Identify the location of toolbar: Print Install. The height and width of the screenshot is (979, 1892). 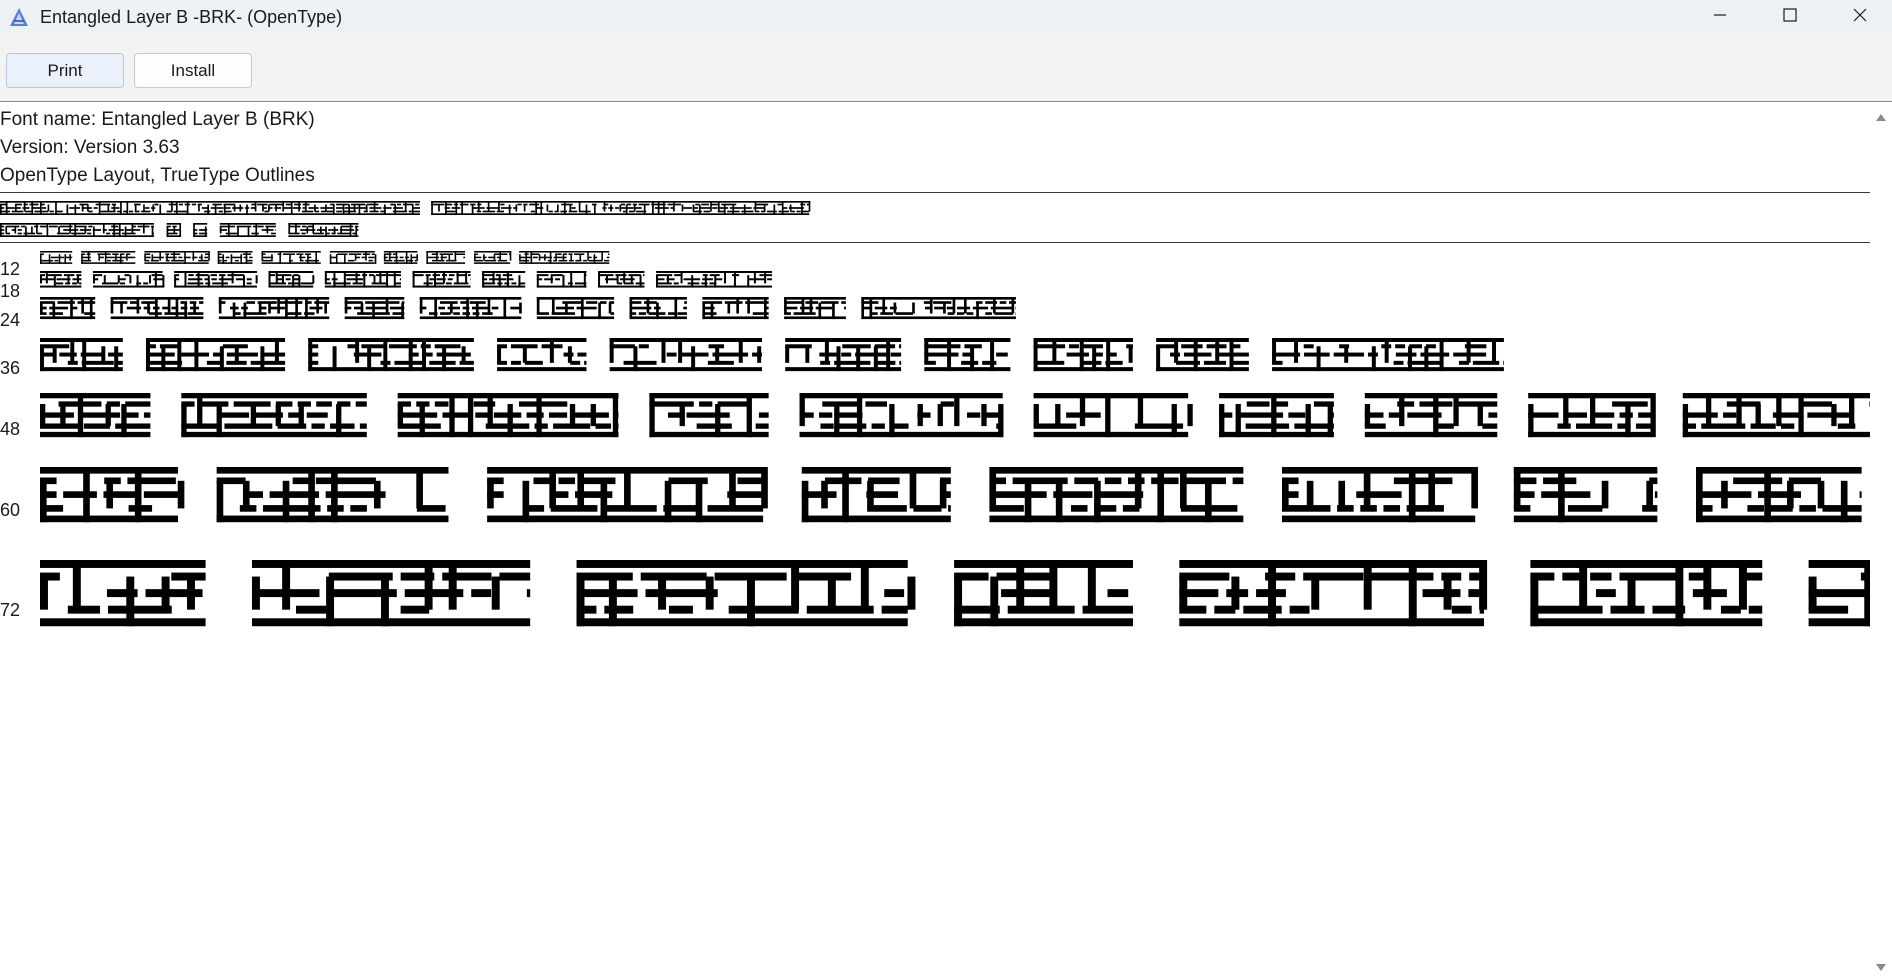
(946, 68).